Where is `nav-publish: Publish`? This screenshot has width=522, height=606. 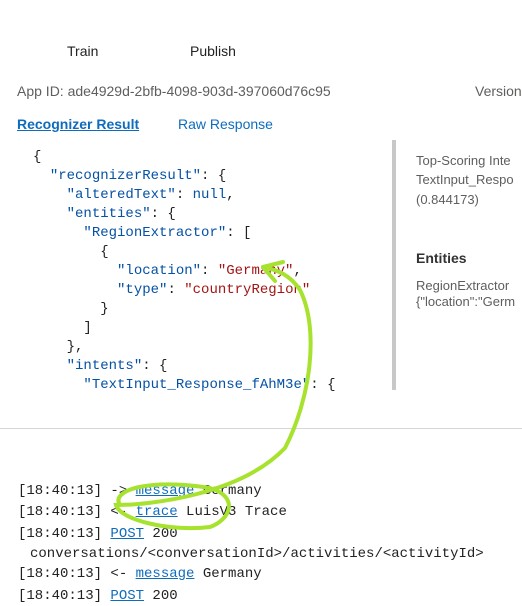 nav-publish: Publish is located at coordinates (213, 51).